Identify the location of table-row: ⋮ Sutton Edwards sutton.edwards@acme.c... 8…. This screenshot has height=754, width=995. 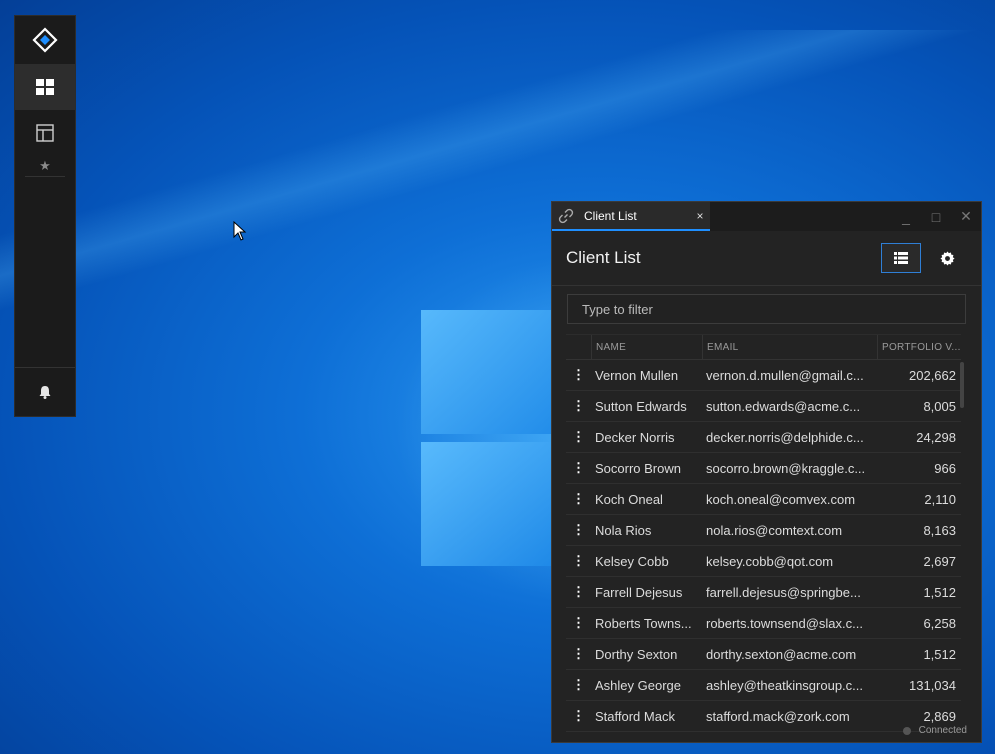
(763, 406).